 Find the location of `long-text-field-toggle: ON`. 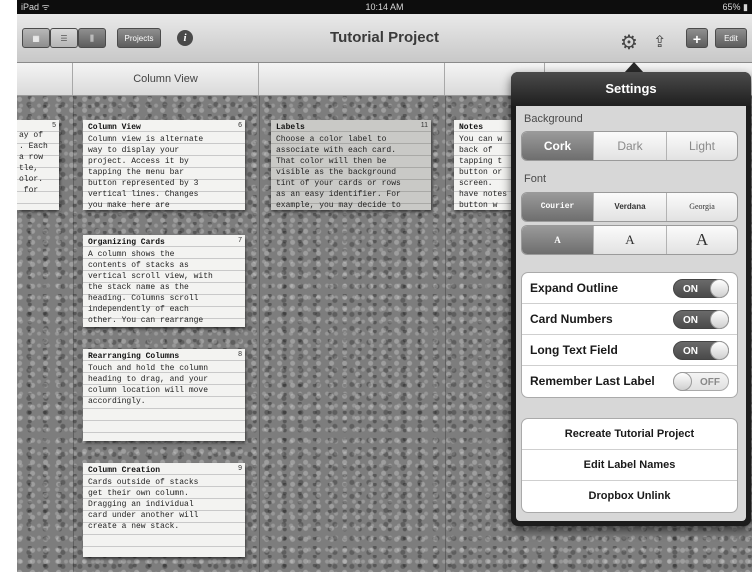

long-text-field-toggle: ON is located at coordinates (701, 350).